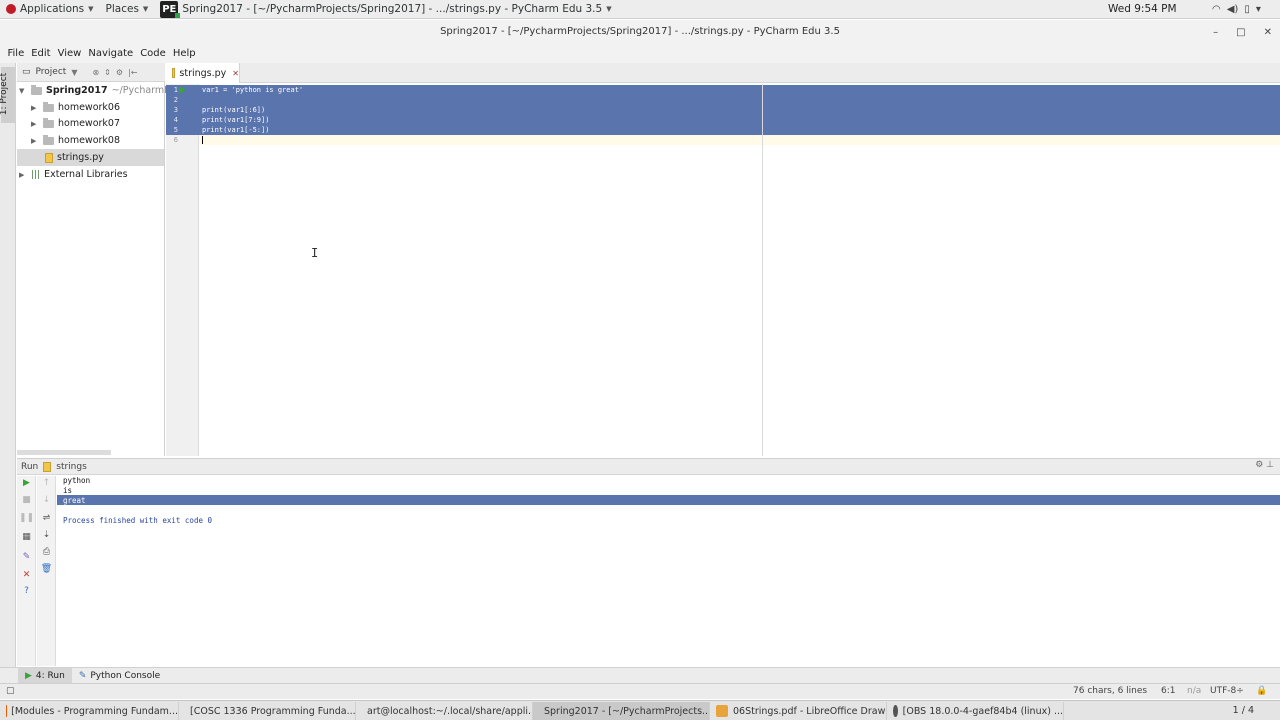  What do you see at coordinates (1194, 691) in the screenshot?
I see `status-line-separator: n/a` at bounding box center [1194, 691].